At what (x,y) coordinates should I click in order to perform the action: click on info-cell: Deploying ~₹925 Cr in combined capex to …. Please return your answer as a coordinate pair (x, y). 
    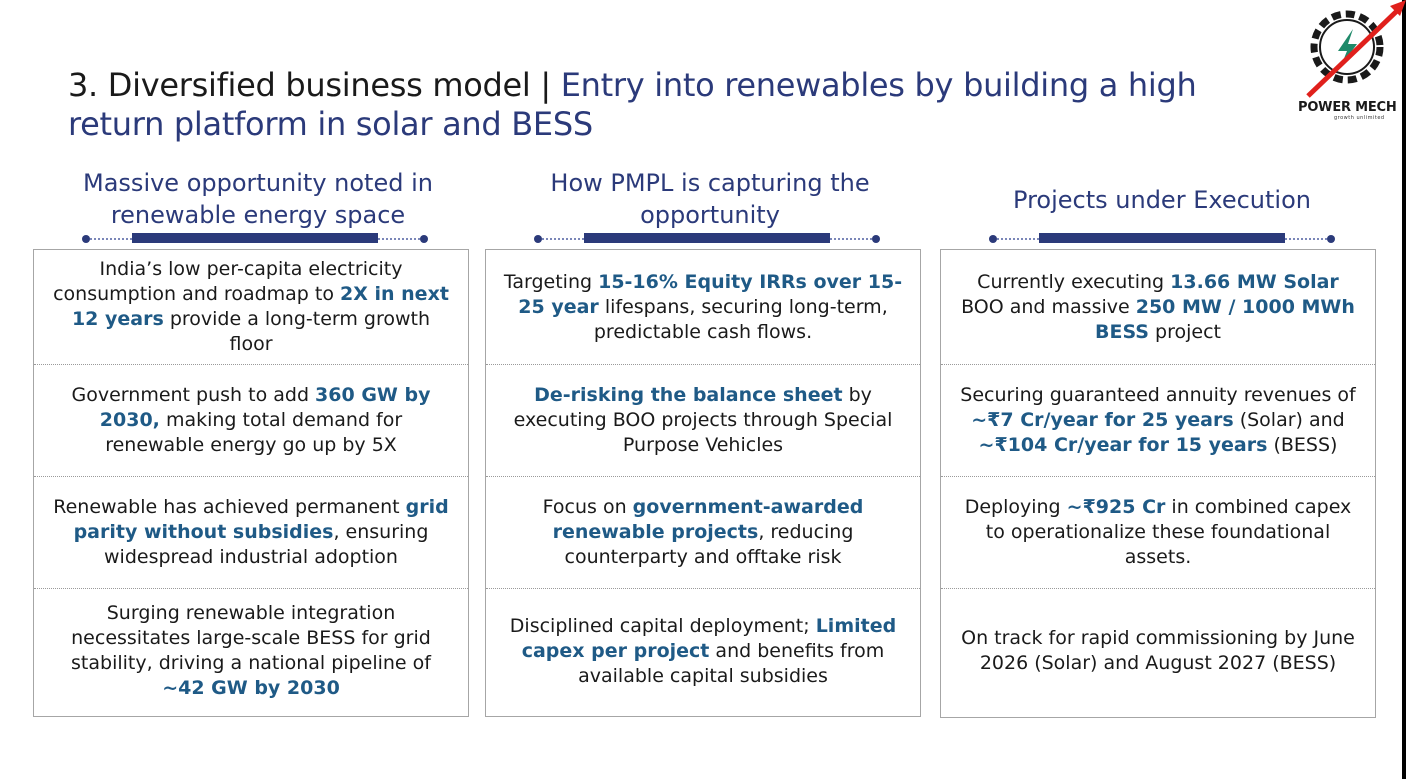
    Looking at the image, I should click on (1158, 532).